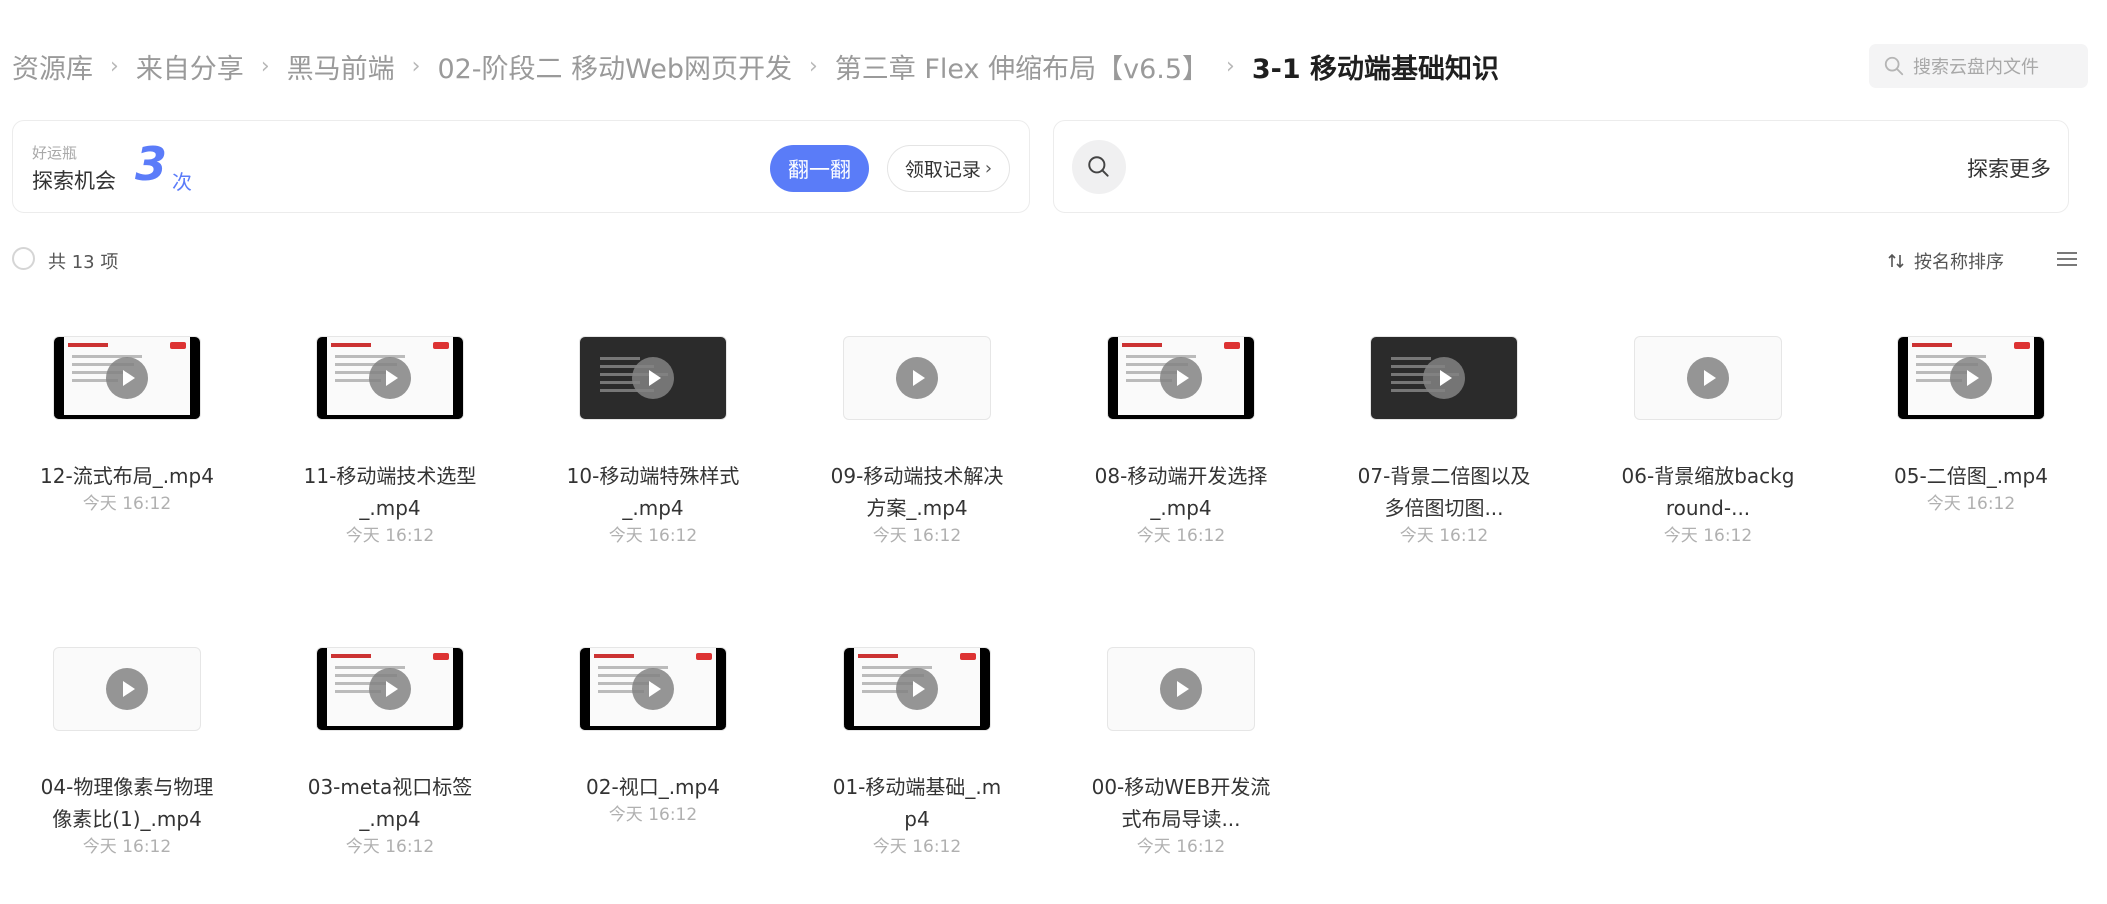 The height and width of the screenshot is (904, 2107). What do you see at coordinates (127, 476) in the screenshot?
I see `file-name: 12-流式布局_.mp4` at bounding box center [127, 476].